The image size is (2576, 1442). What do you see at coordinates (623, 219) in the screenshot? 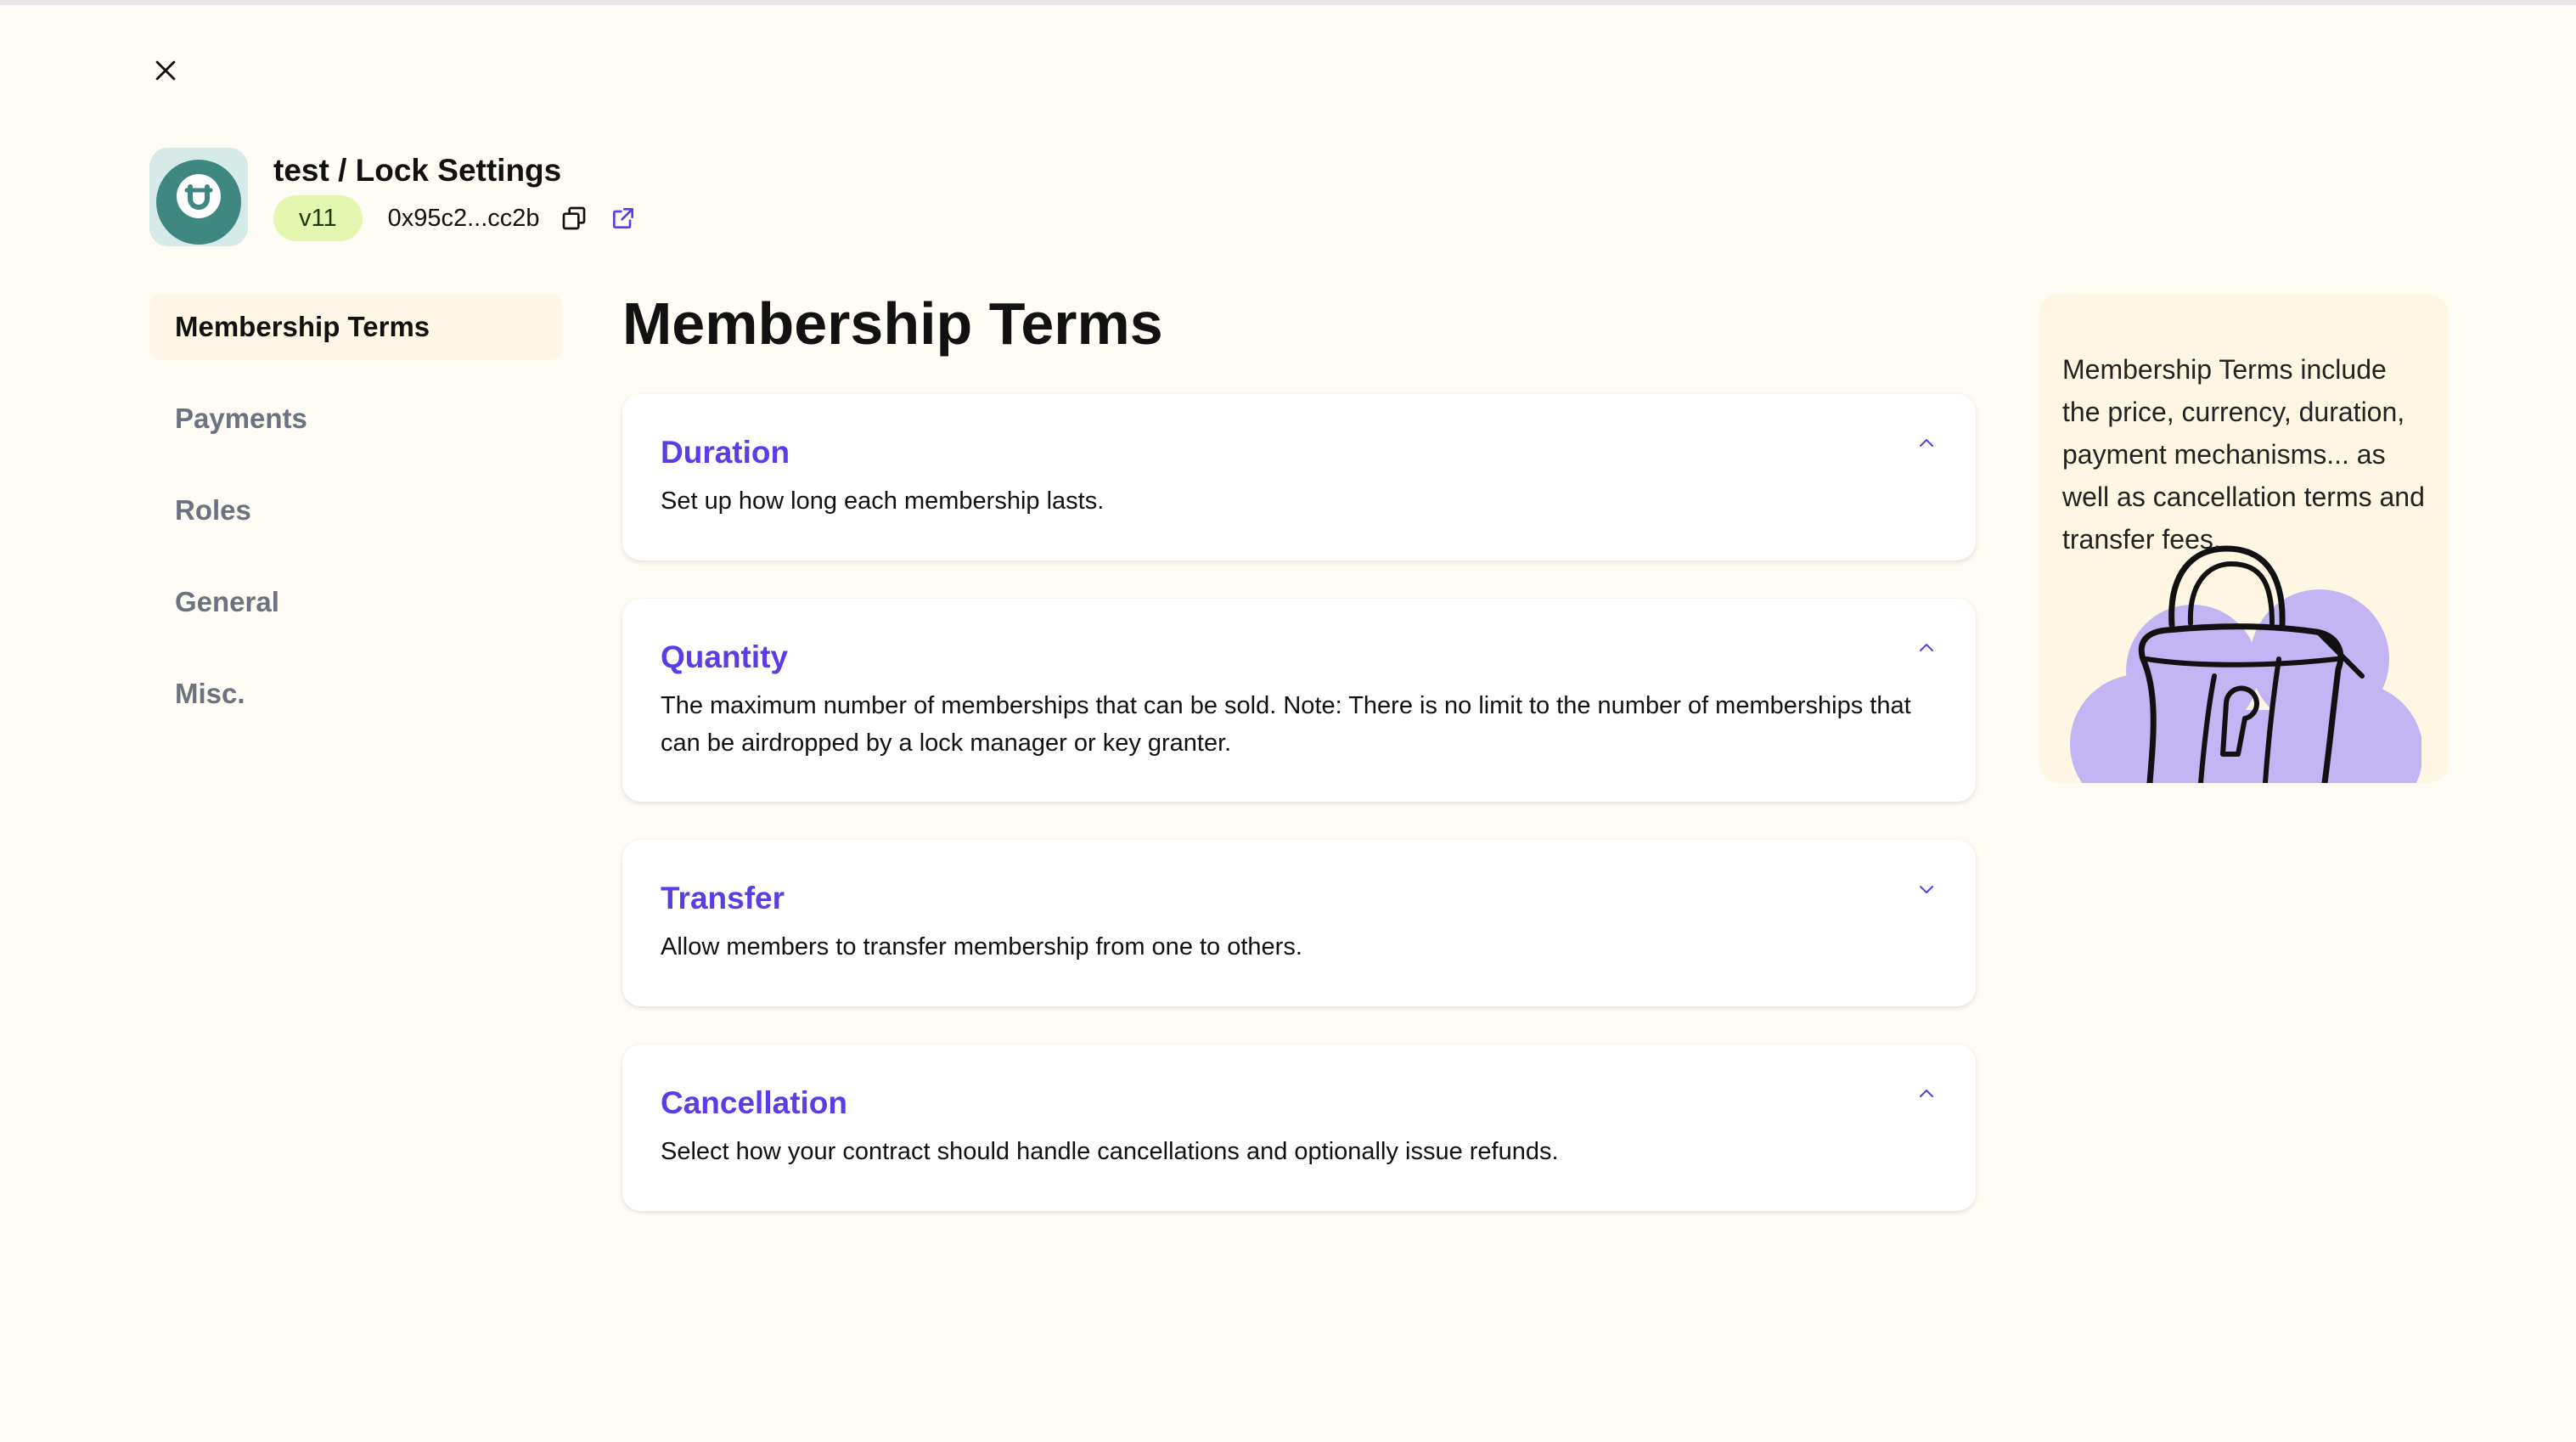
I see `external-link-icon` at bounding box center [623, 219].